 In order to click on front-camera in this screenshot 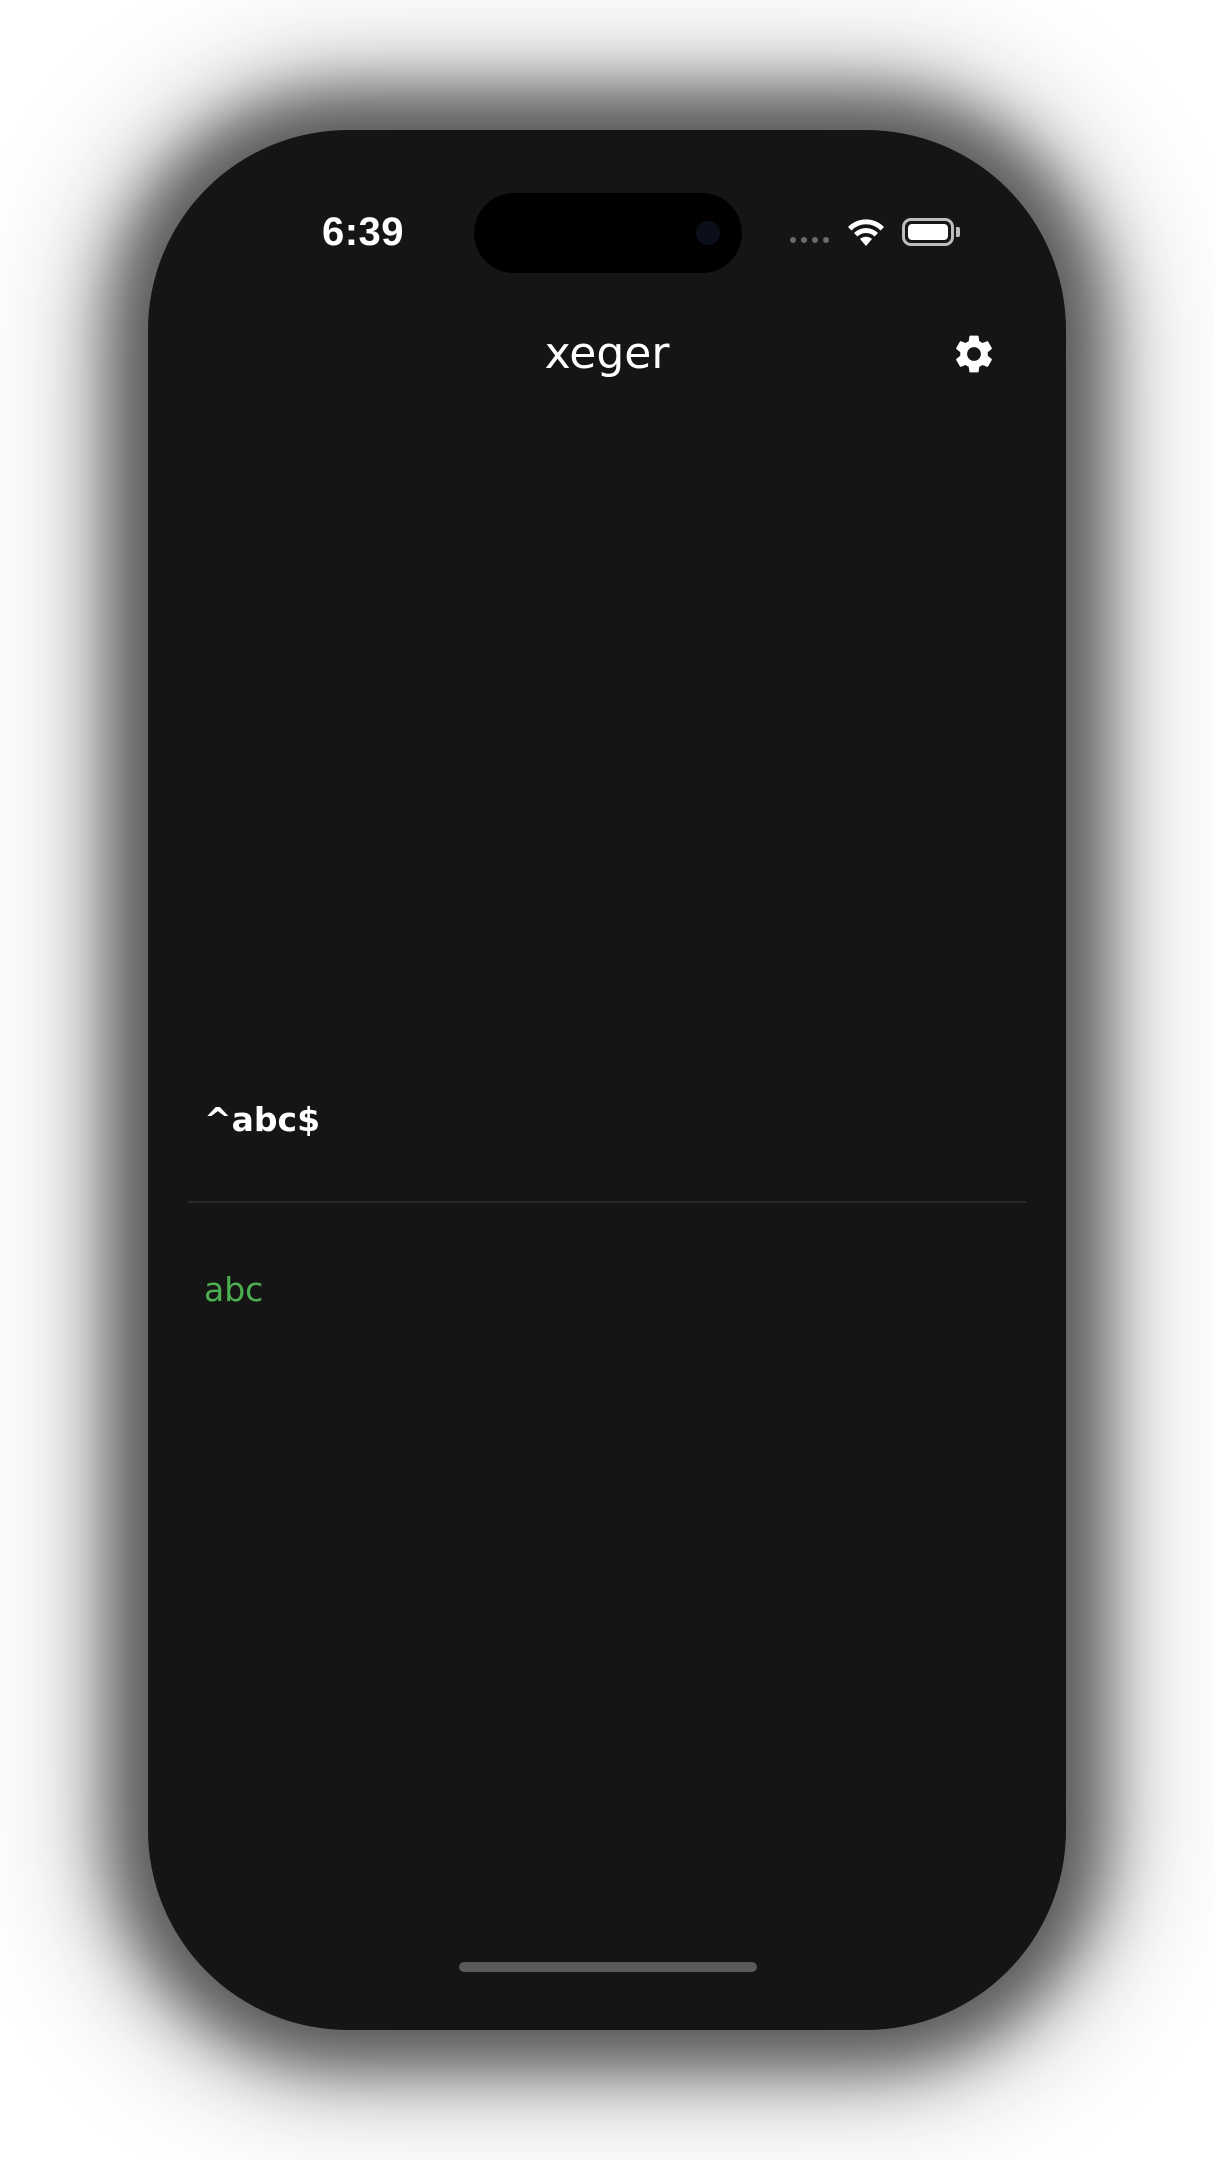, I will do `click(708, 233)`.